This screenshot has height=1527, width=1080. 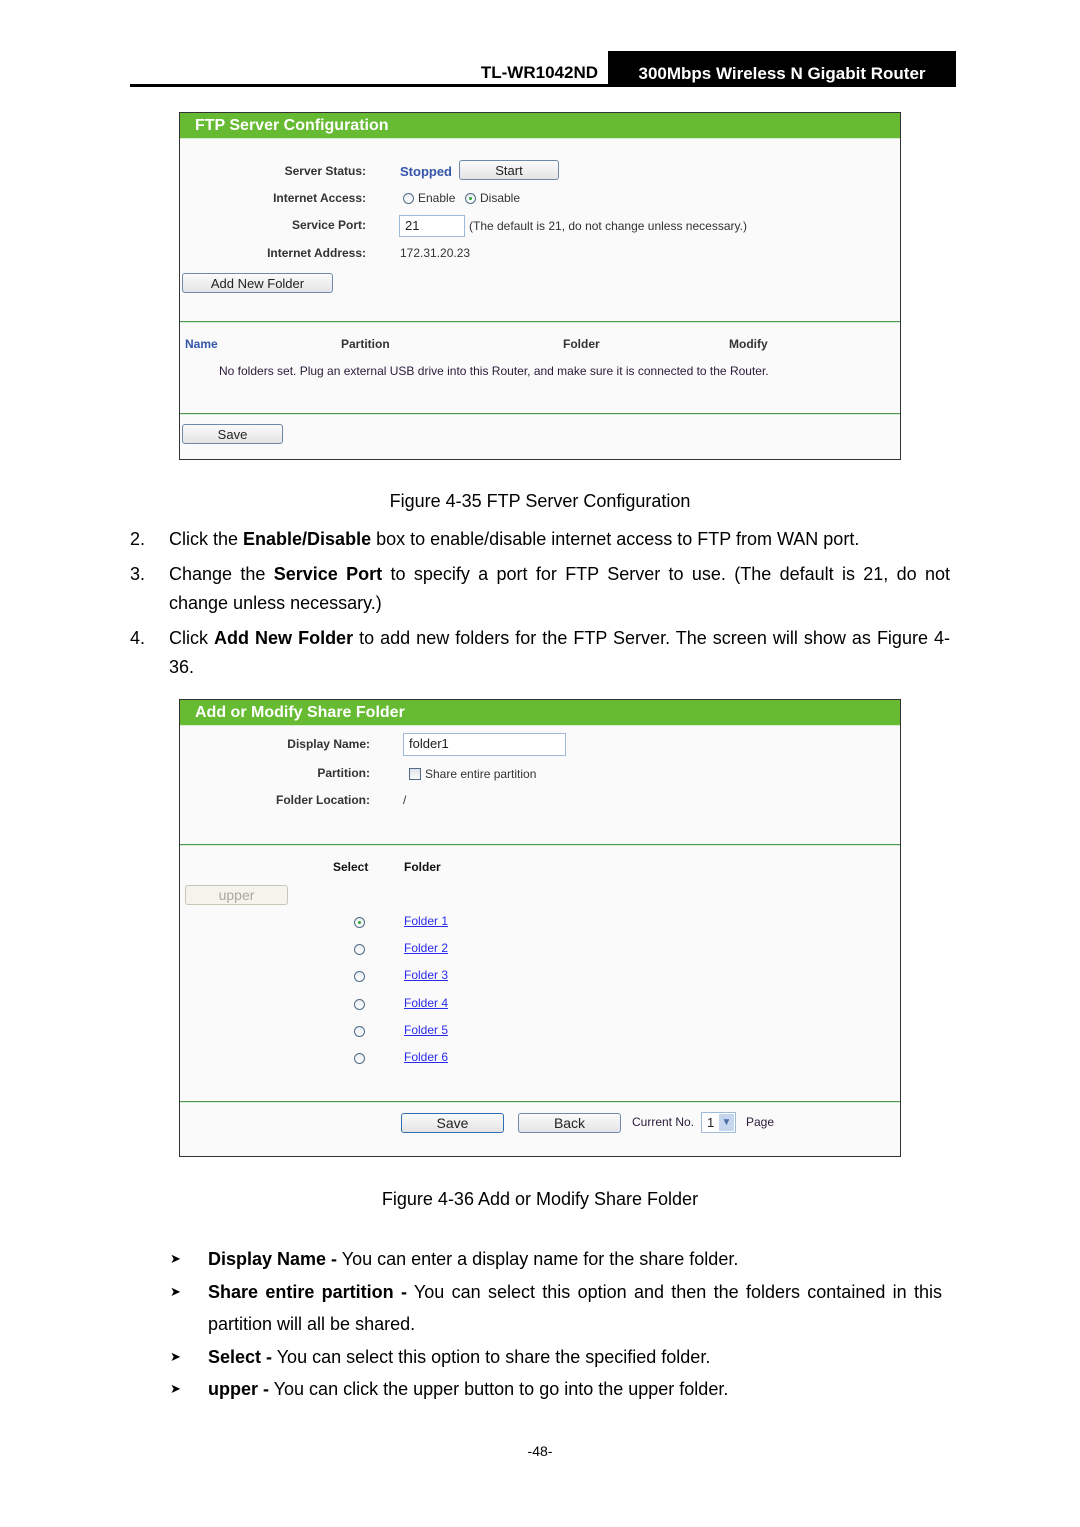 What do you see at coordinates (316, 253) in the screenshot?
I see `internet-address-label: Internet Address:` at bounding box center [316, 253].